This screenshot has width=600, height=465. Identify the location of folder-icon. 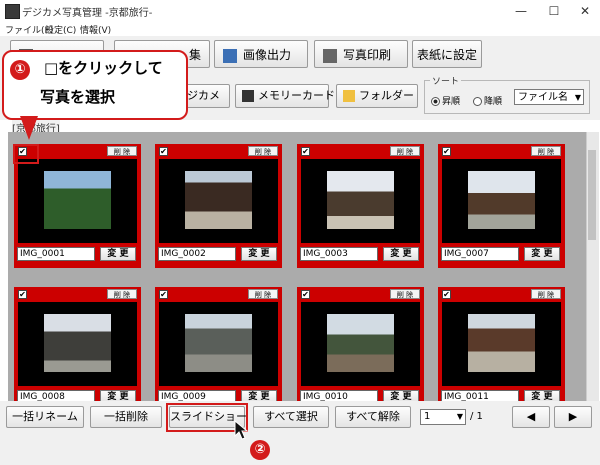
(349, 96).